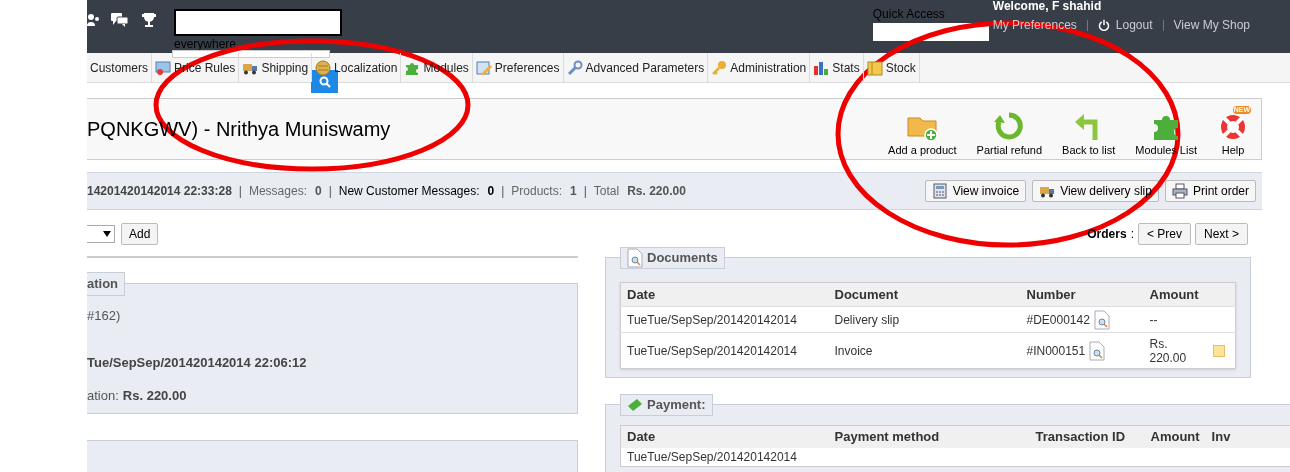 The height and width of the screenshot is (472, 1290). I want to click on info-value: Rs. 220.00, so click(154, 396).